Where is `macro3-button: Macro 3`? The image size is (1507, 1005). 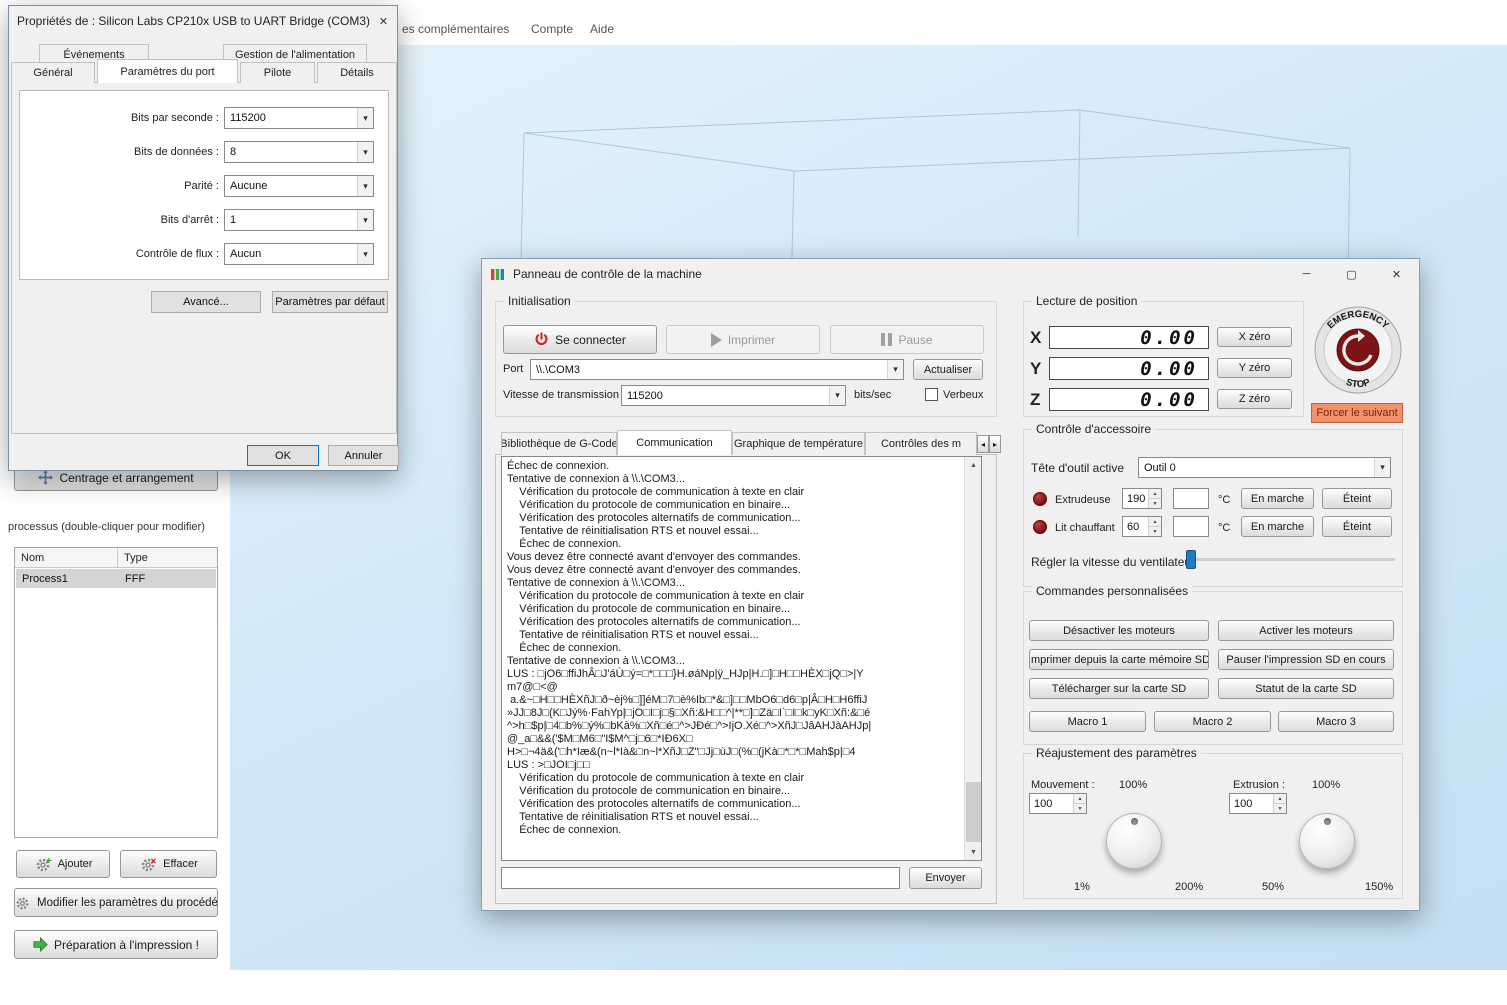 macro3-button: Macro 3 is located at coordinates (1336, 721).